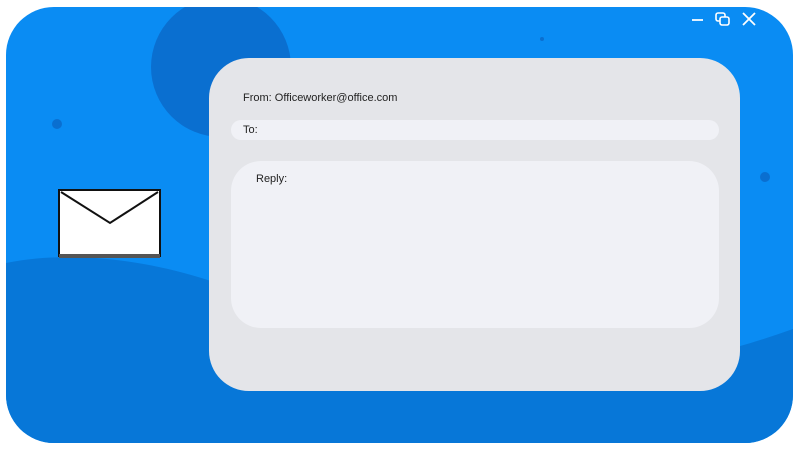  I want to click on to-field: To:, so click(475, 130).